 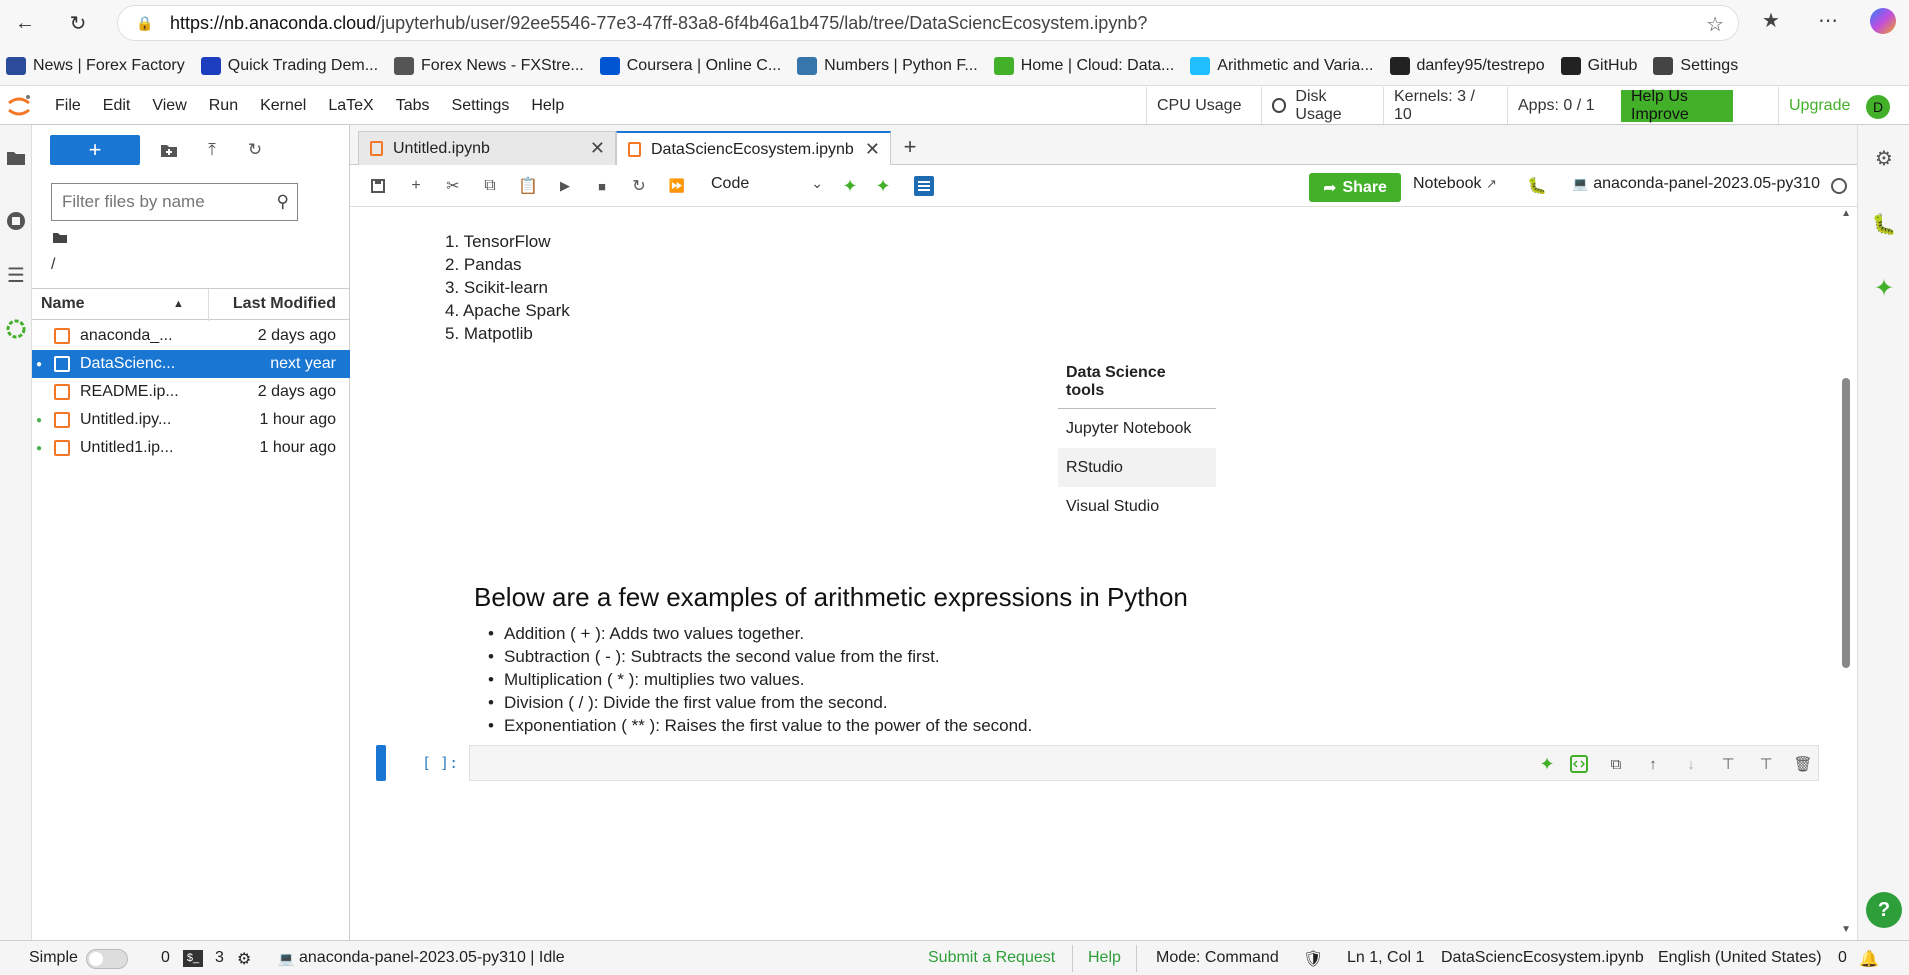 I want to click on code-cell-input: ✦ ⧉ ↑ ↓ ⊤ ⊤ 🗑, so click(x=1144, y=763).